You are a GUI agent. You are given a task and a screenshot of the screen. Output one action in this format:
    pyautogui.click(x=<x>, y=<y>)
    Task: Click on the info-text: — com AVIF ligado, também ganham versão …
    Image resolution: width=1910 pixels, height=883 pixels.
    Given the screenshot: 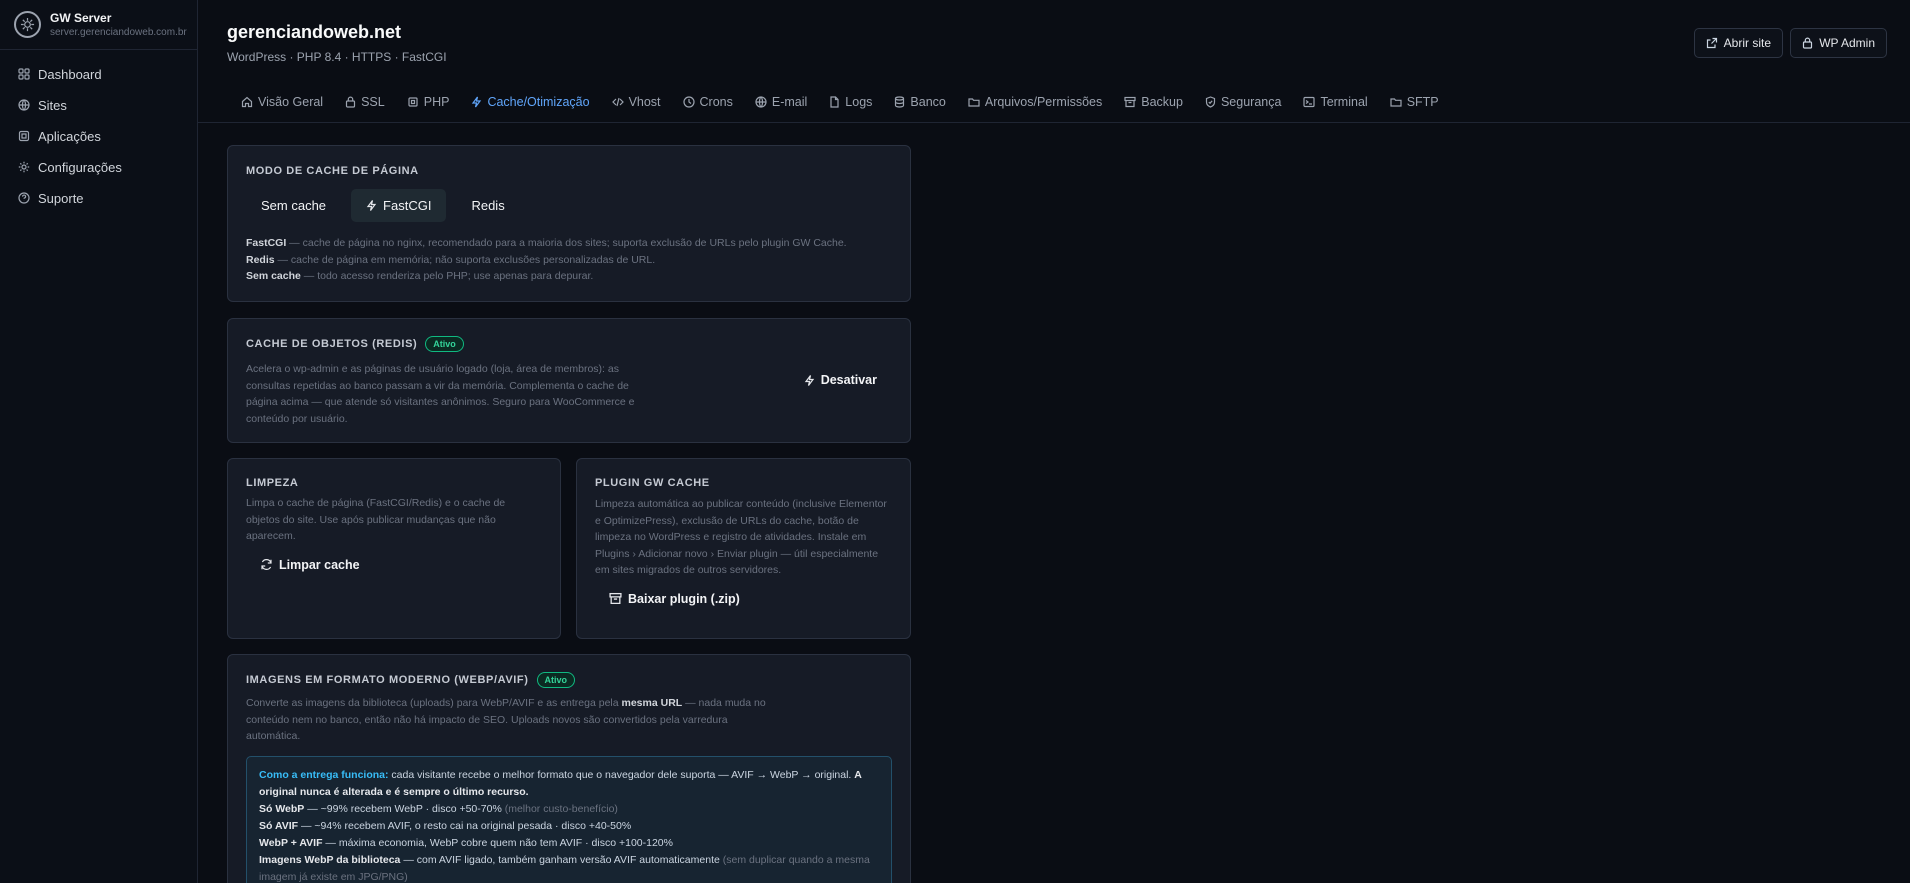 What is the action you would take?
    pyautogui.click(x=561, y=860)
    